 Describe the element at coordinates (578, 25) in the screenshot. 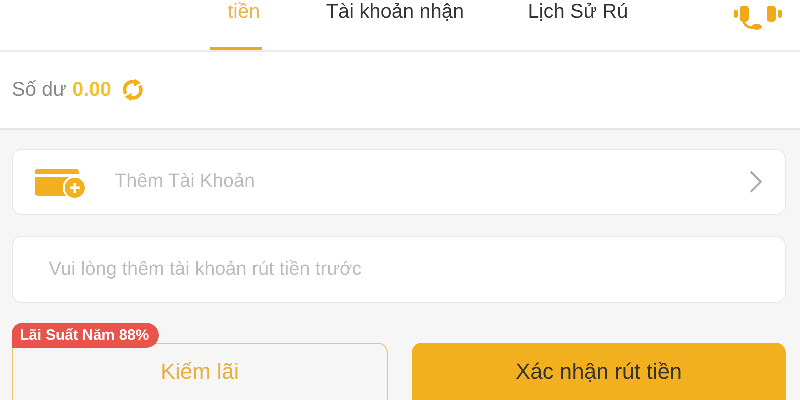

I see `tab: Lịch Sử Rú` at that location.